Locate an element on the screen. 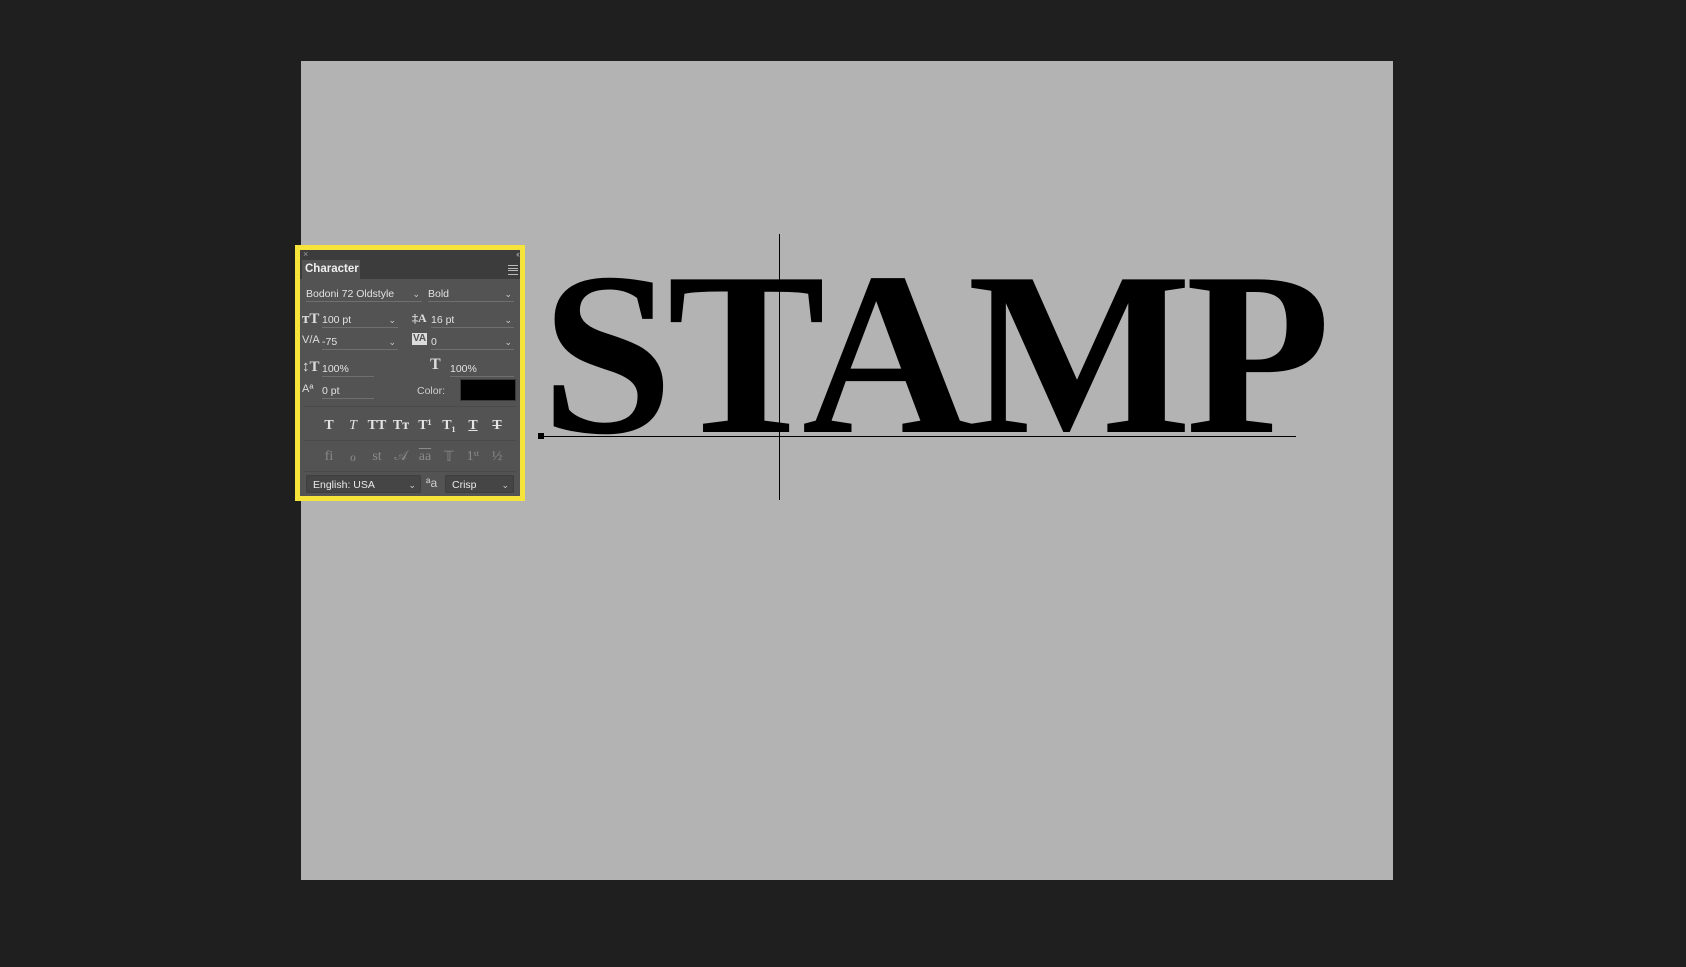  baseline-shift-value: 0 pt is located at coordinates (331, 391).